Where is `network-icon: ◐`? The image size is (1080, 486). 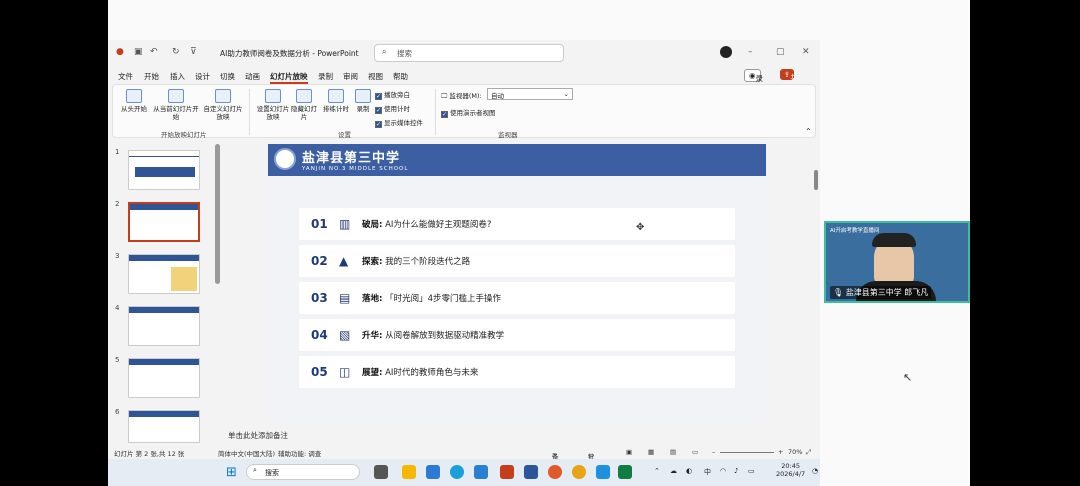 network-icon: ◐ is located at coordinates (689, 471).